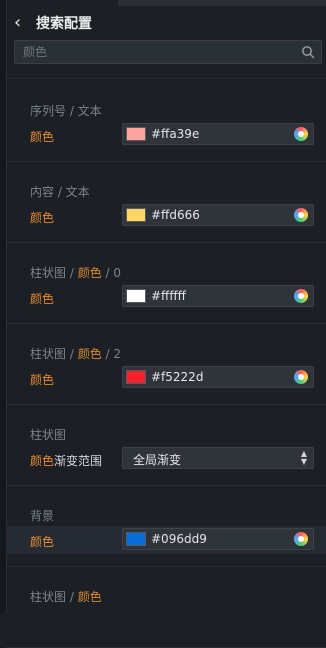 Image resolution: width=326 pixels, height=648 pixels. I want to click on color-input: #f5222d, so click(218, 377).